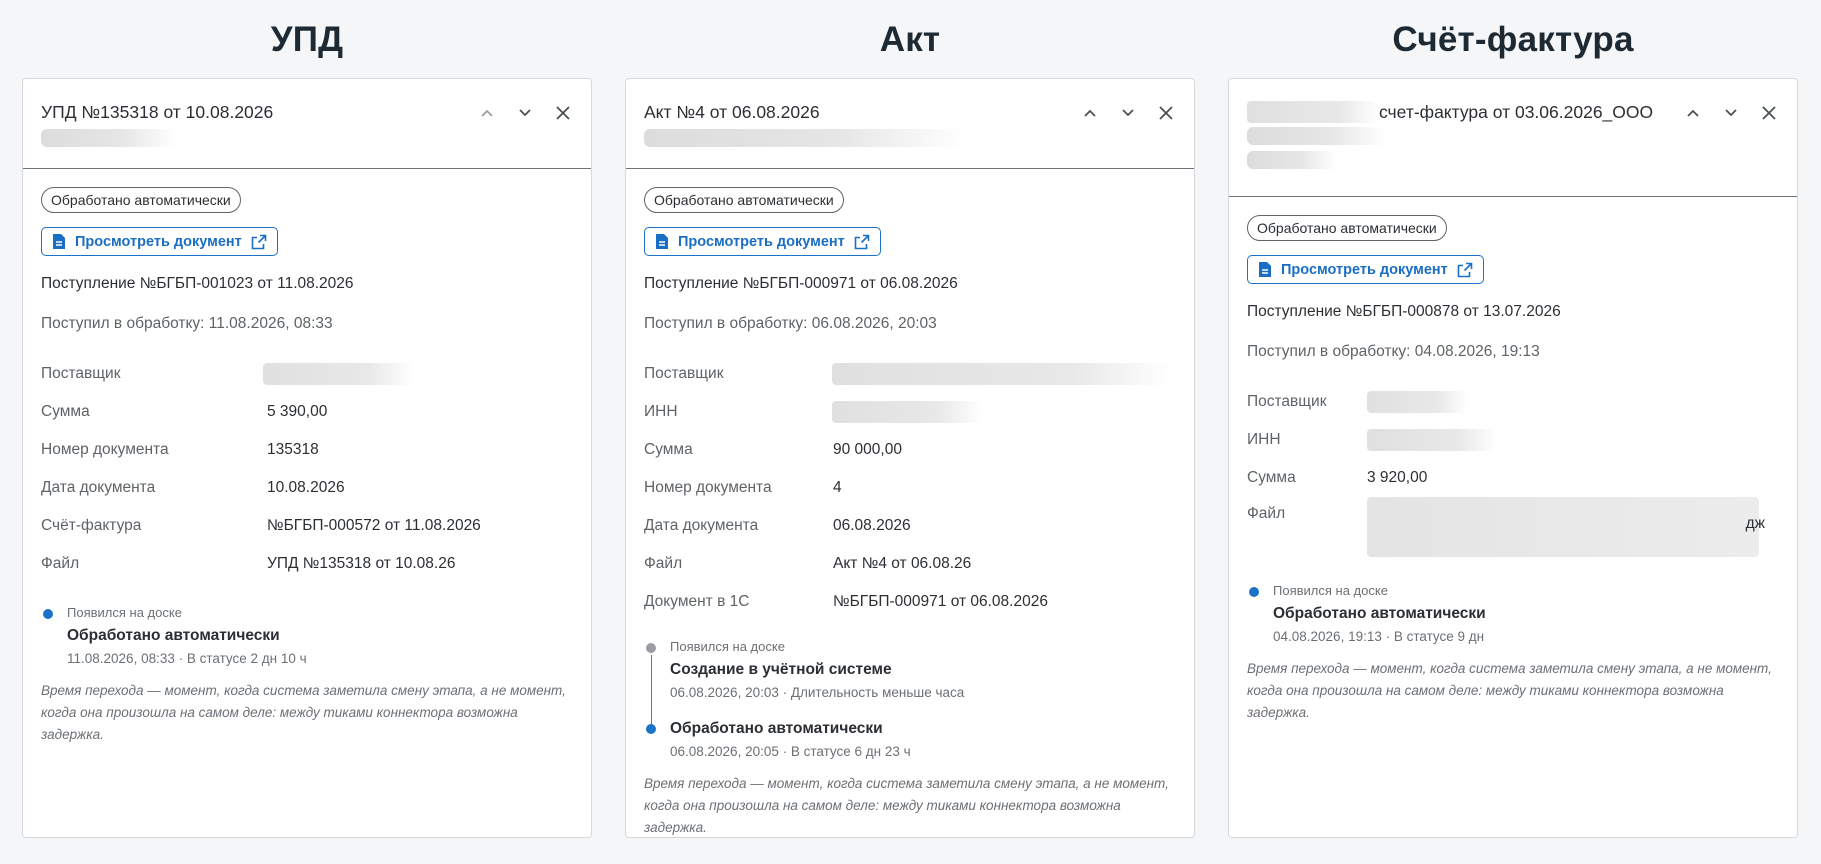  I want to click on field-row: Сумма 90 000,00, so click(910, 450).